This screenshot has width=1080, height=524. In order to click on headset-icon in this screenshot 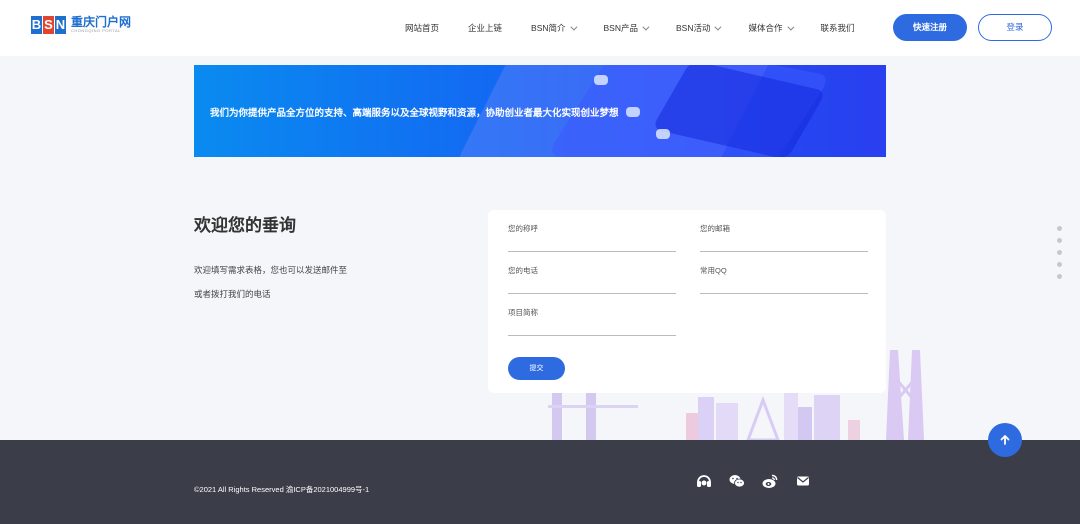, I will do `click(704, 481)`.